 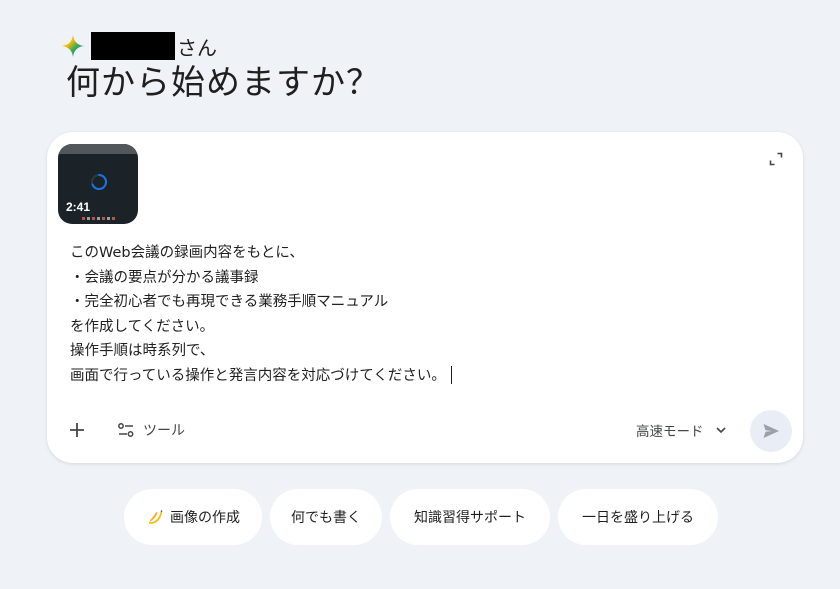 I want to click on thumbnail-taskbar, so click(x=102, y=219).